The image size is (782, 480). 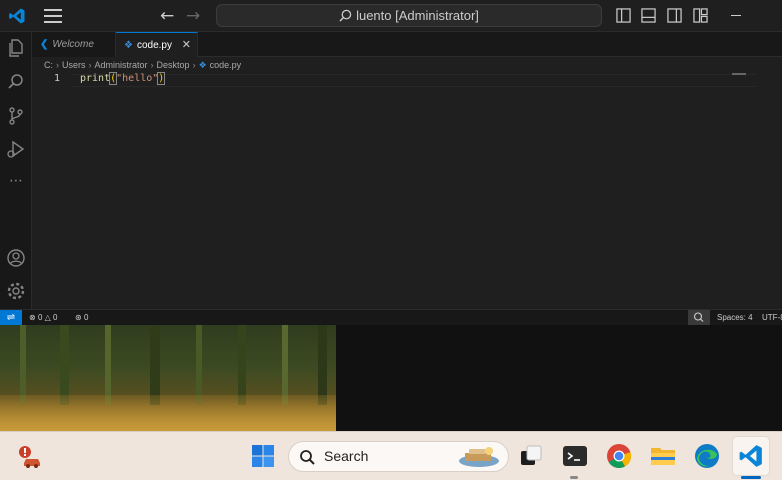 What do you see at coordinates (407, 44) in the screenshot?
I see `editor-tabs: ❮ Welcome ❖ code.py ✕` at bounding box center [407, 44].